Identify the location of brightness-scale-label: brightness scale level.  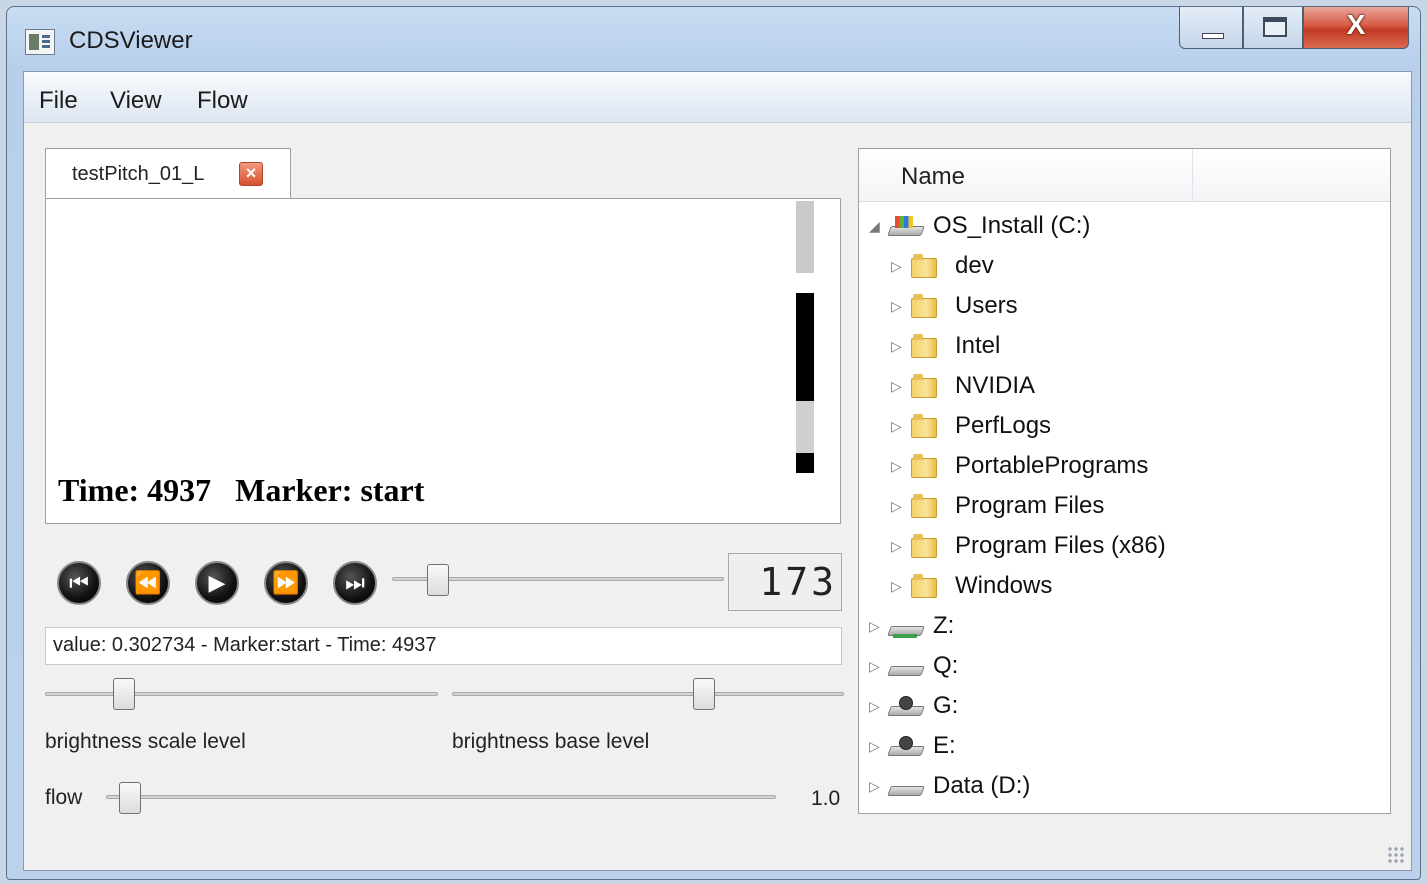
(145, 741).